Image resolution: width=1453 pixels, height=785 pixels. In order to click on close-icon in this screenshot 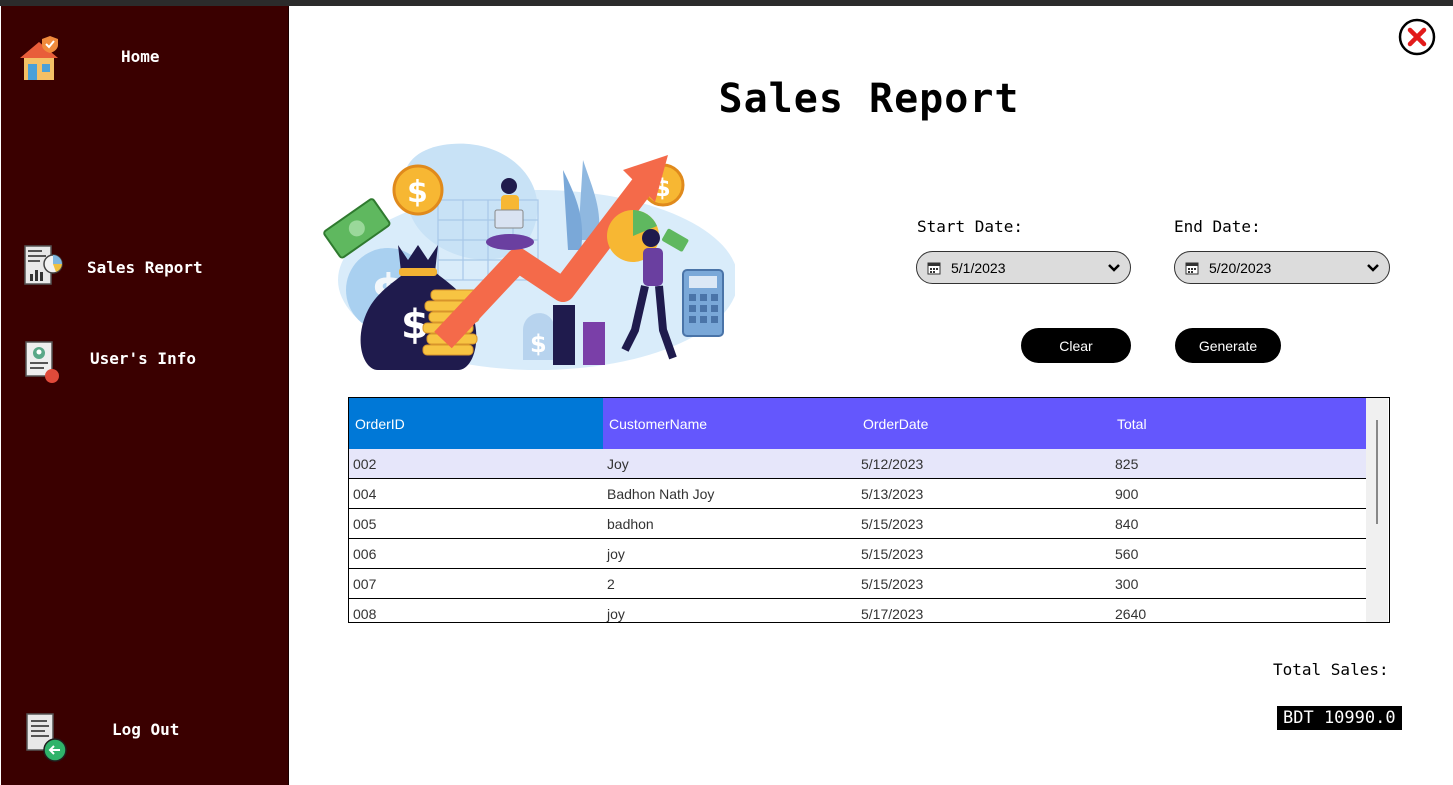, I will do `click(1417, 37)`.